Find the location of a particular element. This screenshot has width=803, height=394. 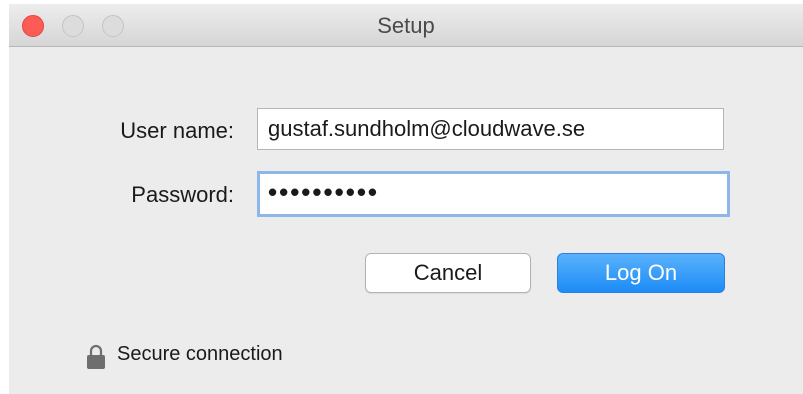

window-title: Setup is located at coordinates (406, 25).